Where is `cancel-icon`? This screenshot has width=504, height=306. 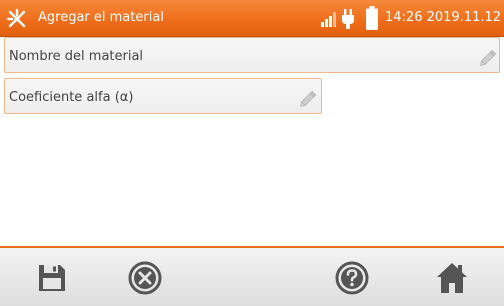
cancel-icon is located at coordinates (145, 278).